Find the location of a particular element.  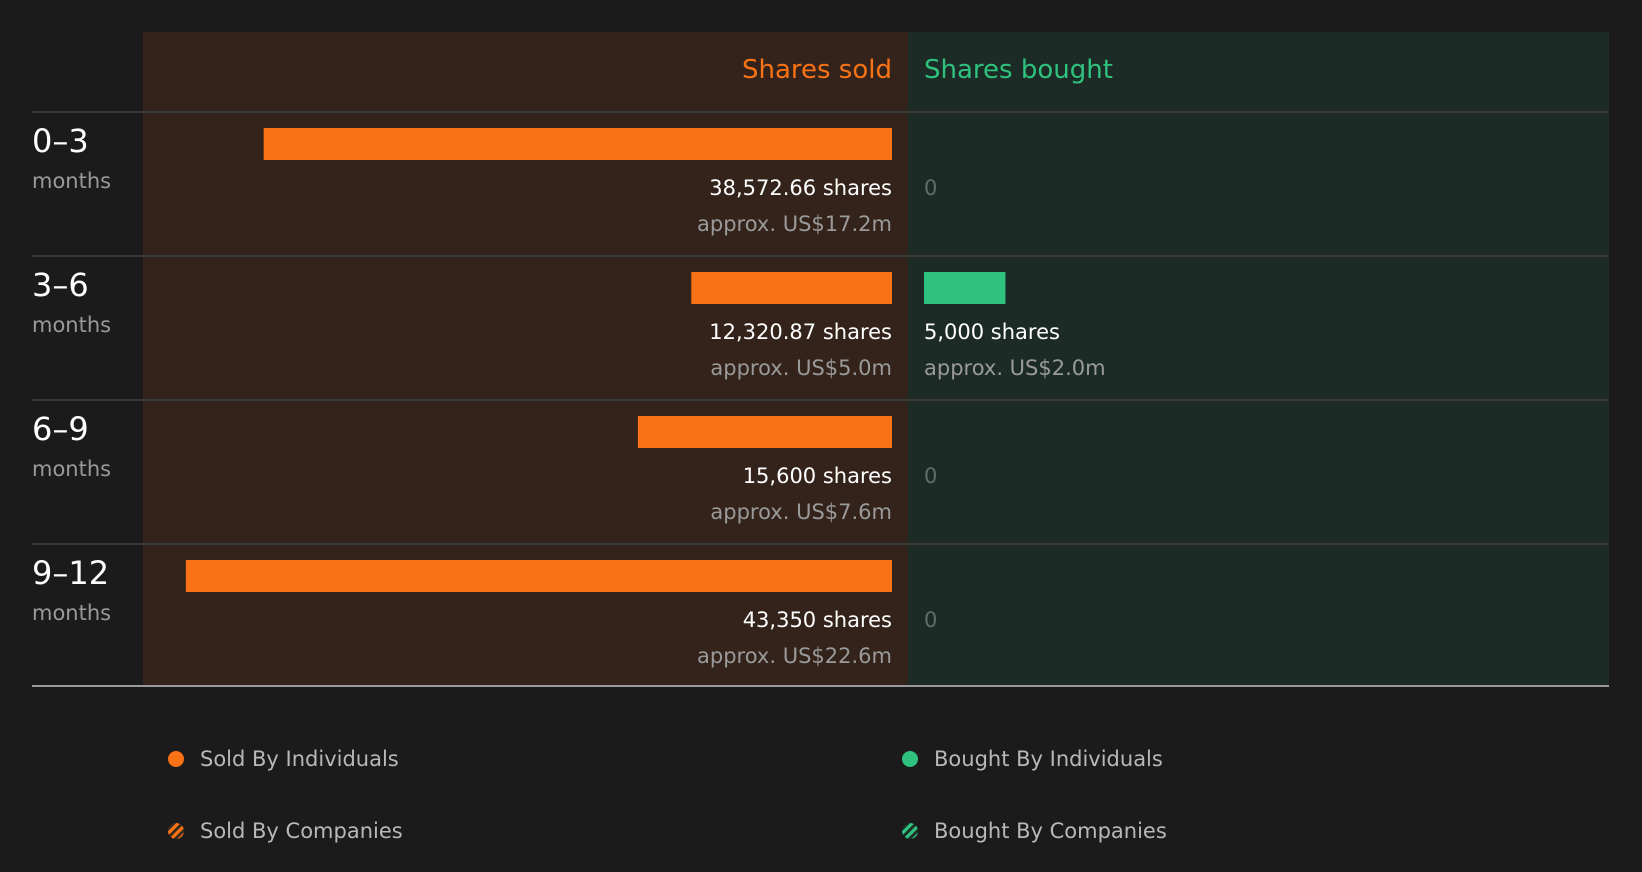

sold-shares-label: 12,320.87 shares is located at coordinates (800, 332).